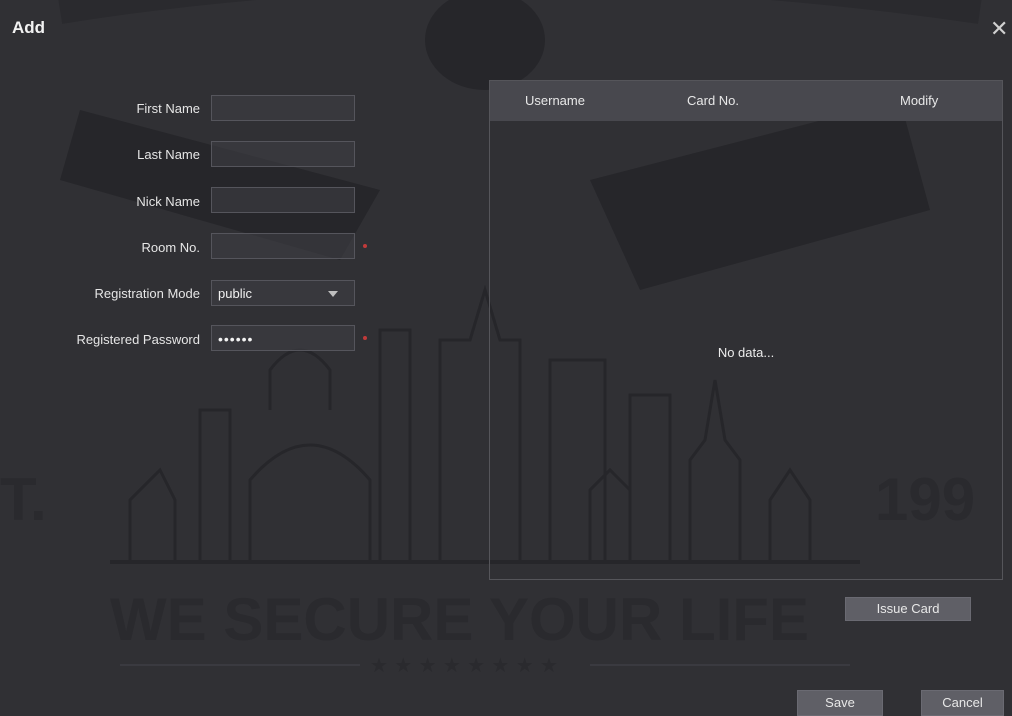 This screenshot has width=1012, height=716. Describe the element at coordinates (962, 703) in the screenshot. I see `cancel-button: Cancel` at that location.